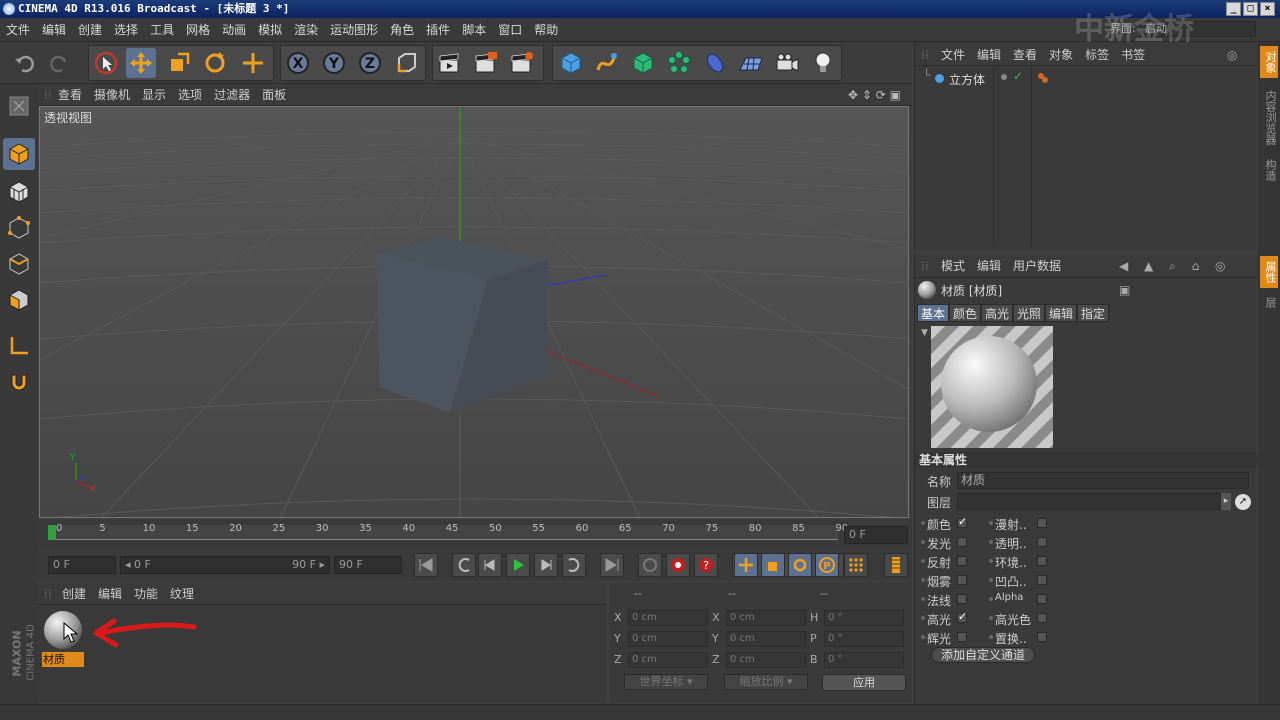 The height and width of the screenshot is (720, 1280). What do you see at coordinates (308, 654) in the screenshot?
I see `material-manager: 材质 MAXON CINEMA 4D` at bounding box center [308, 654].